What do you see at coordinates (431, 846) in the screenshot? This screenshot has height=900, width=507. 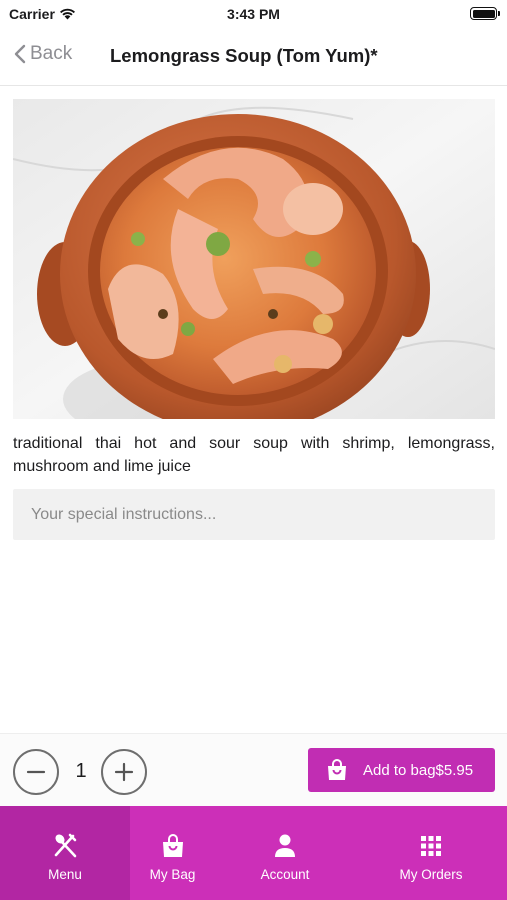 I see `grid-icon` at bounding box center [431, 846].